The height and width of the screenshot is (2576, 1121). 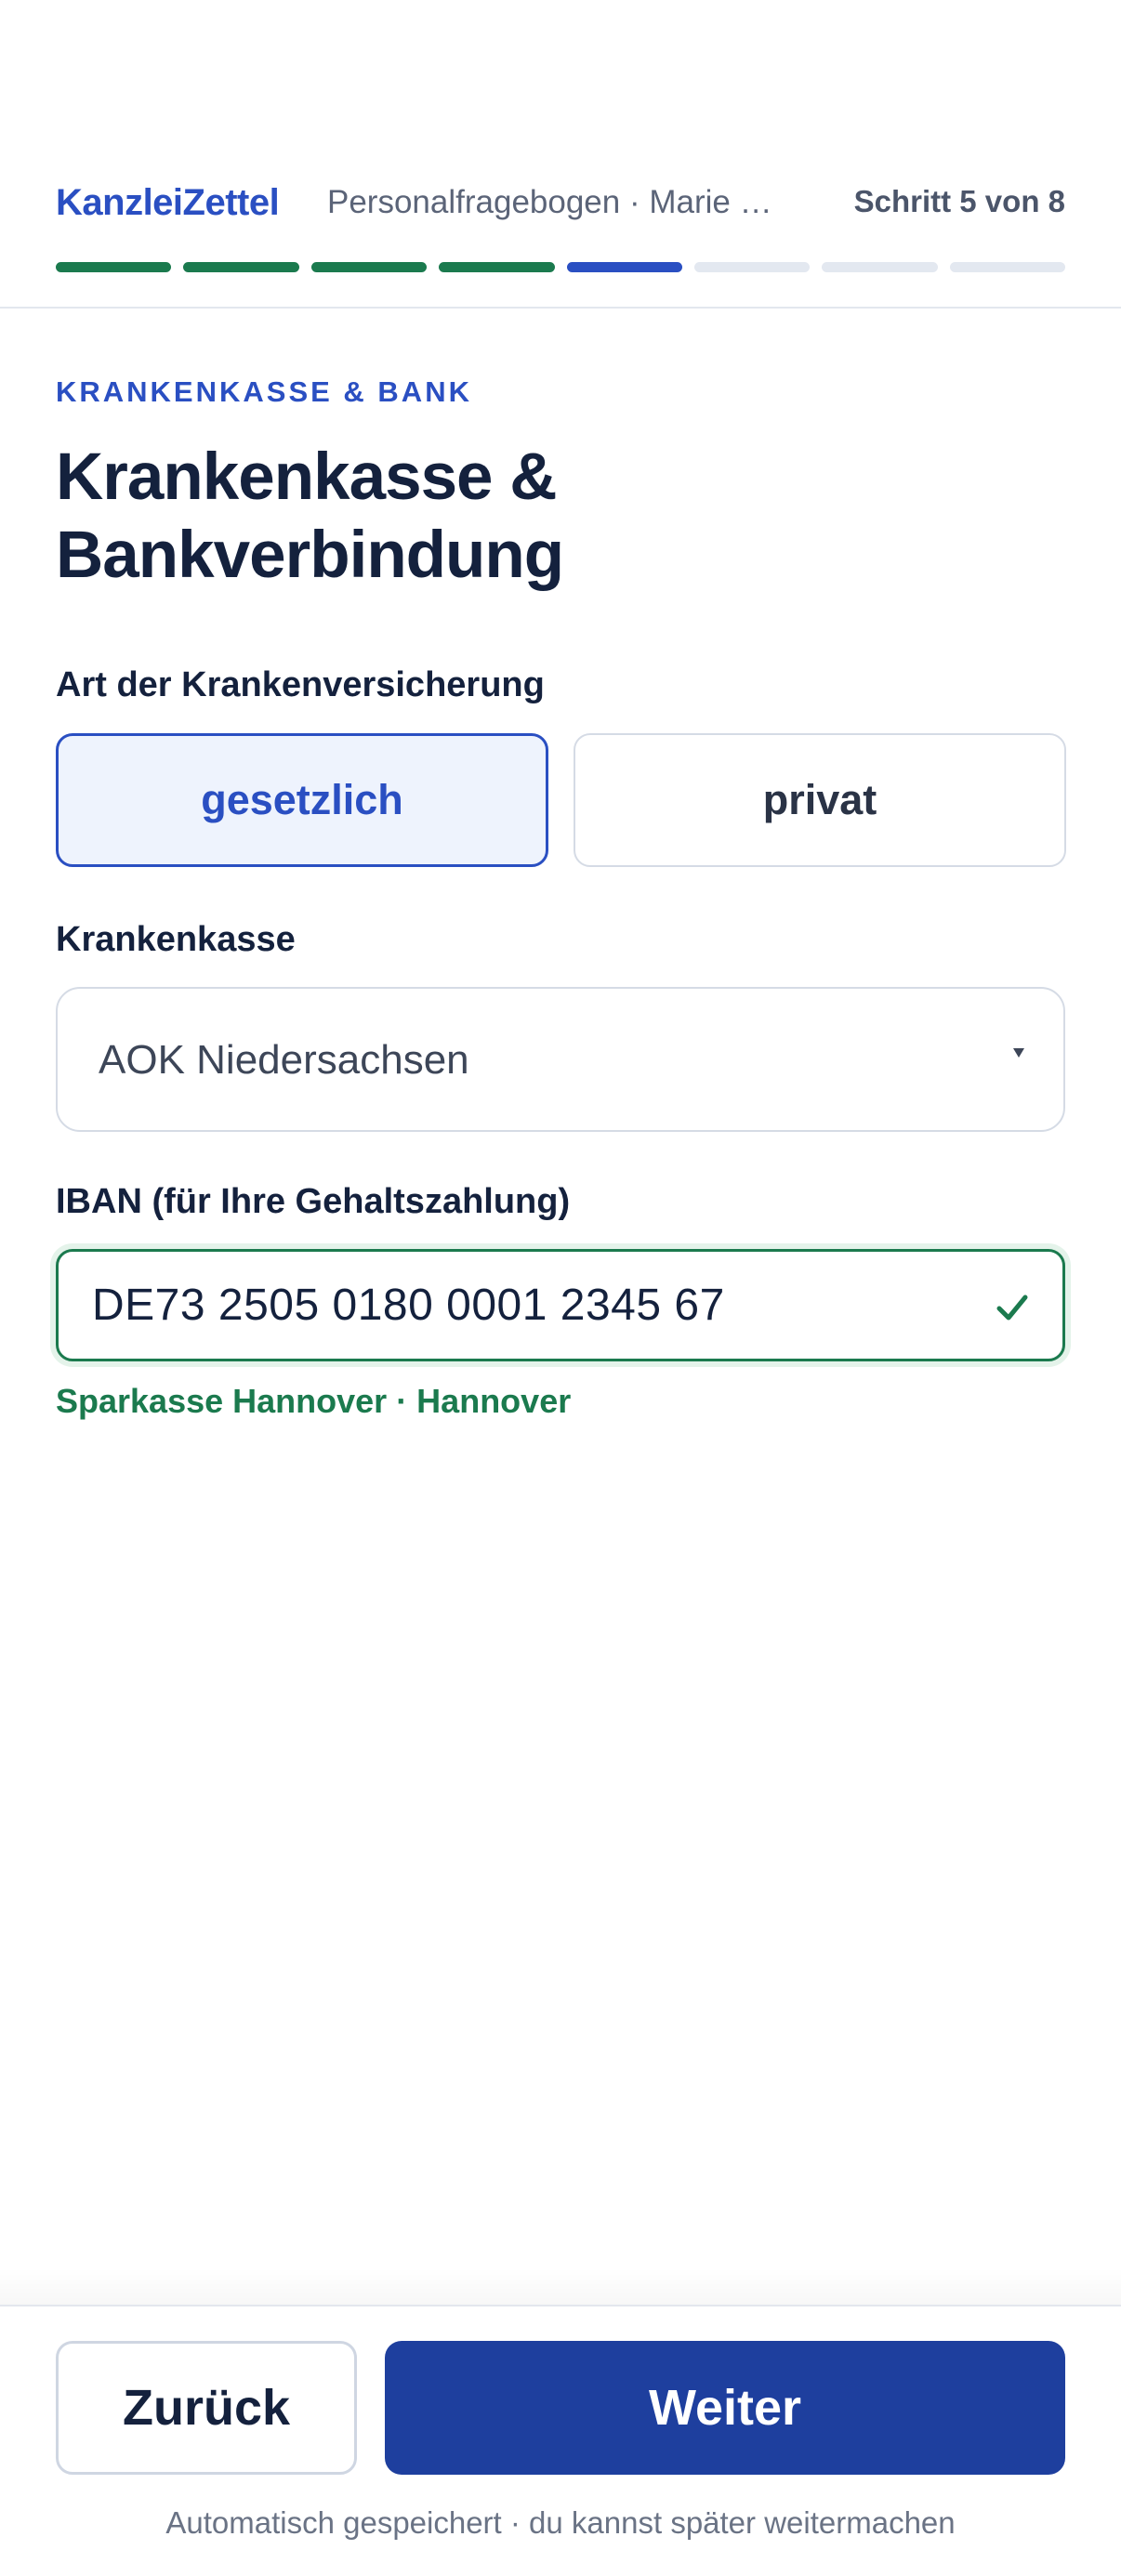 What do you see at coordinates (1012, 1308) in the screenshot?
I see `checkmark-icon` at bounding box center [1012, 1308].